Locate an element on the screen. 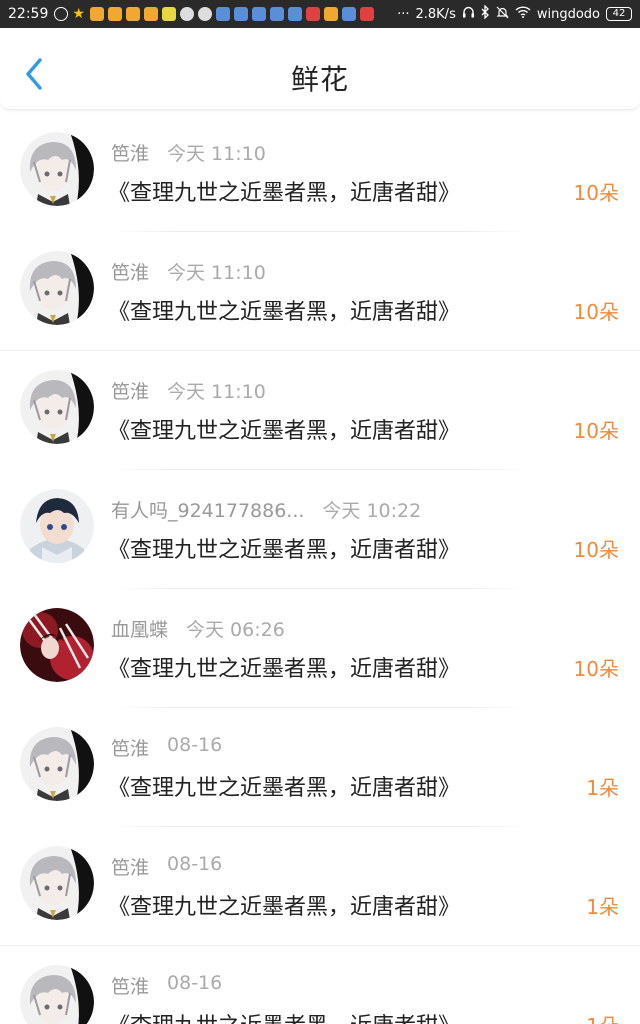  bluetooth-icon is located at coordinates (485, 13).